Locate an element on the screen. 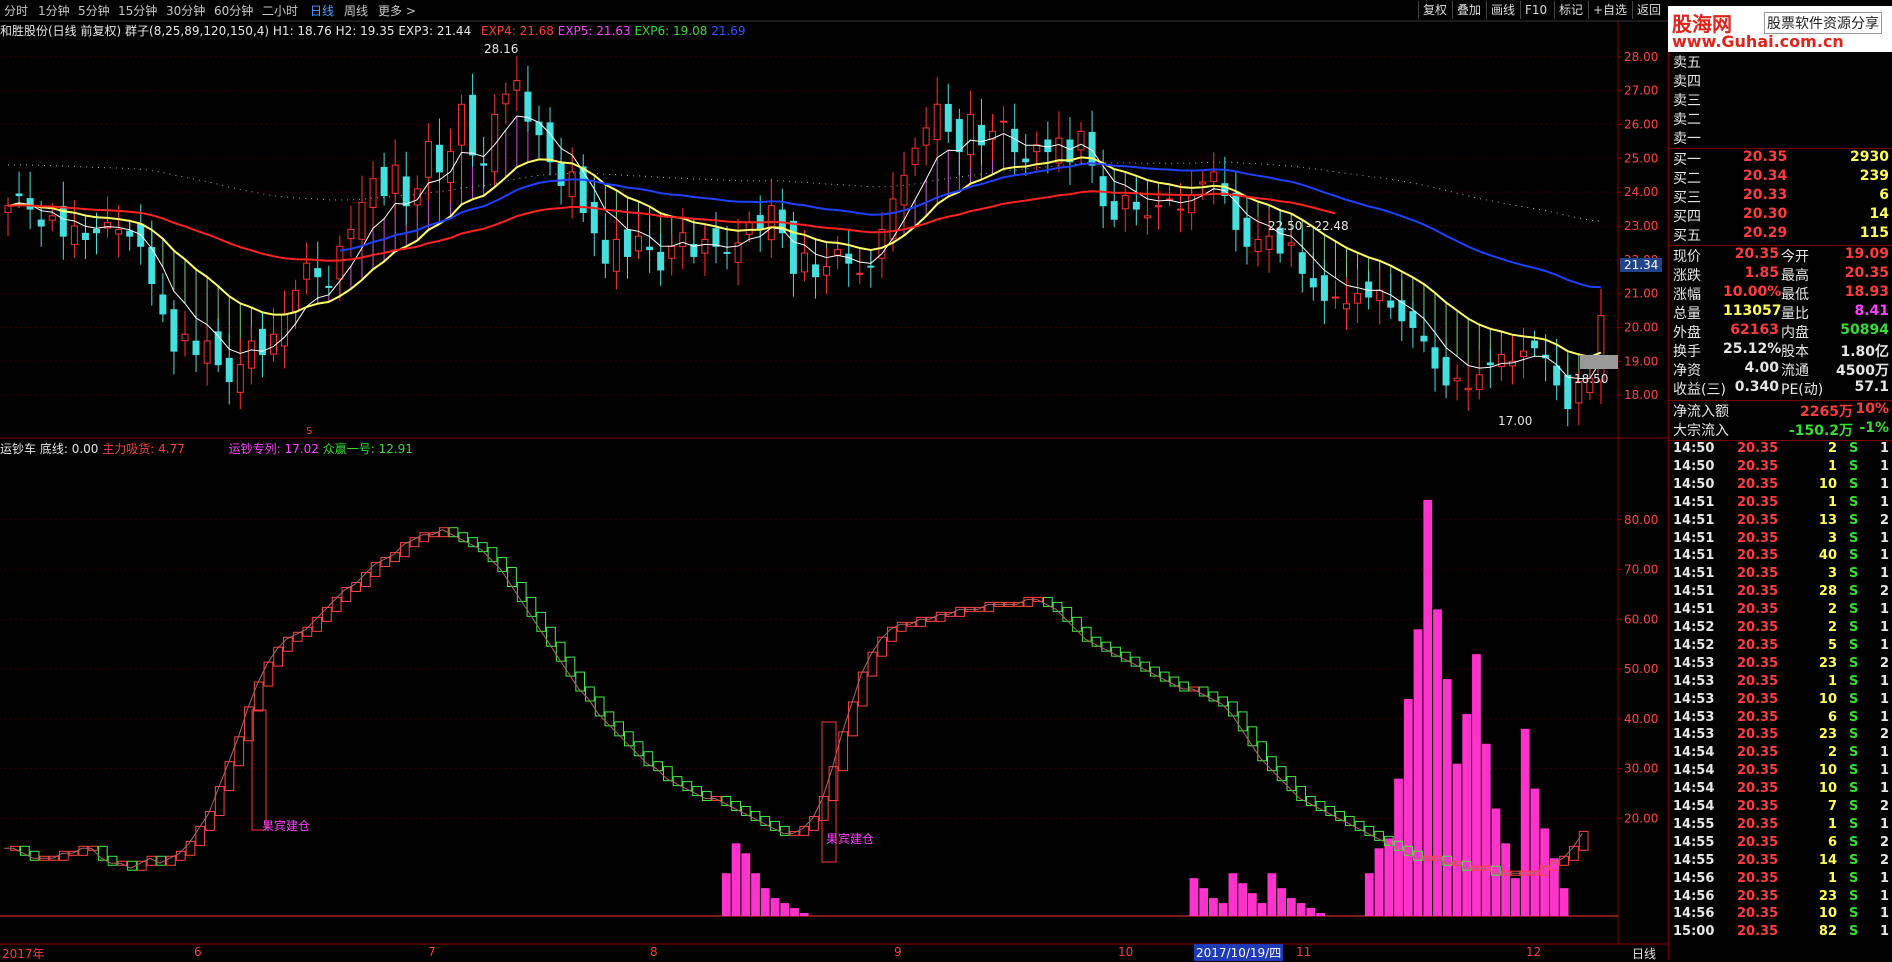  bid-label: 买三 is located at coordinates (1687, 198).